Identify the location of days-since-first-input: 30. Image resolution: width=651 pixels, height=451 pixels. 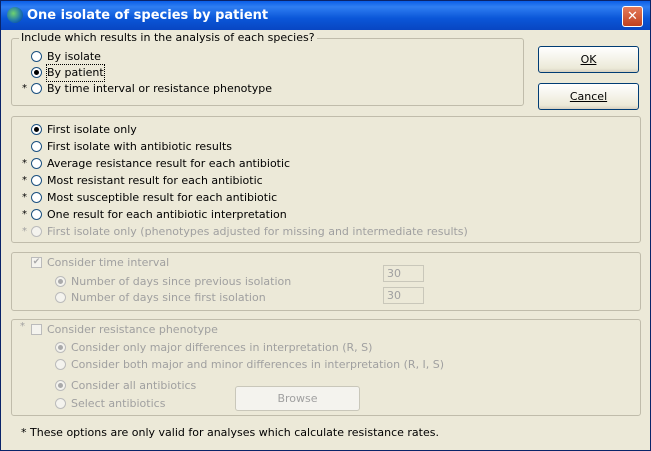
(403, 295).